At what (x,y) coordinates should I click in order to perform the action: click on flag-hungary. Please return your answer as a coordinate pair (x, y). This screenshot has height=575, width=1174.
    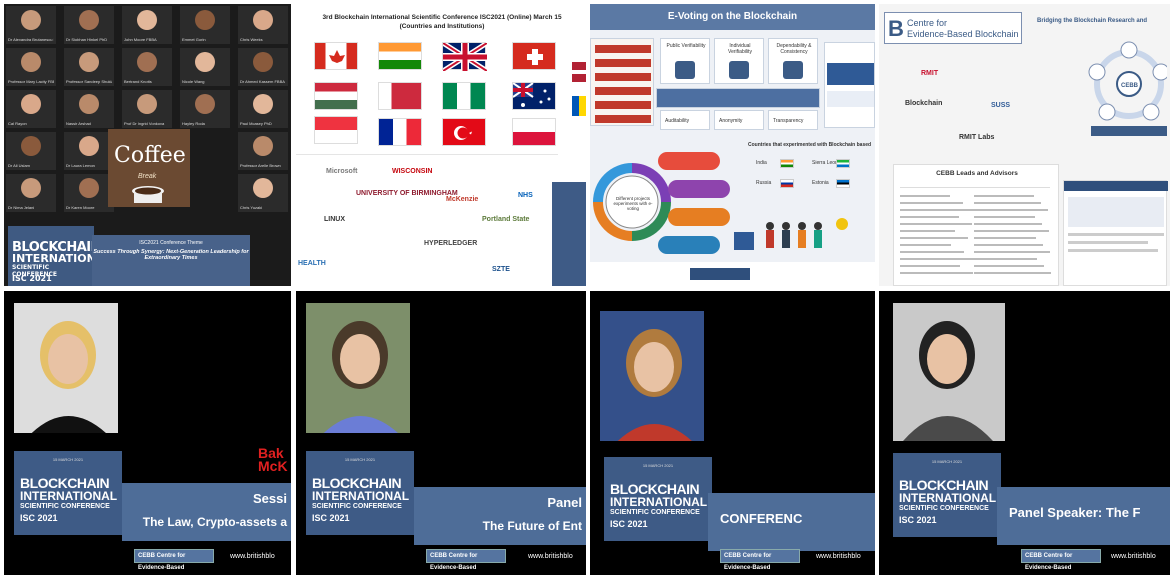
    Looking at the image, I should click on (336, 96).